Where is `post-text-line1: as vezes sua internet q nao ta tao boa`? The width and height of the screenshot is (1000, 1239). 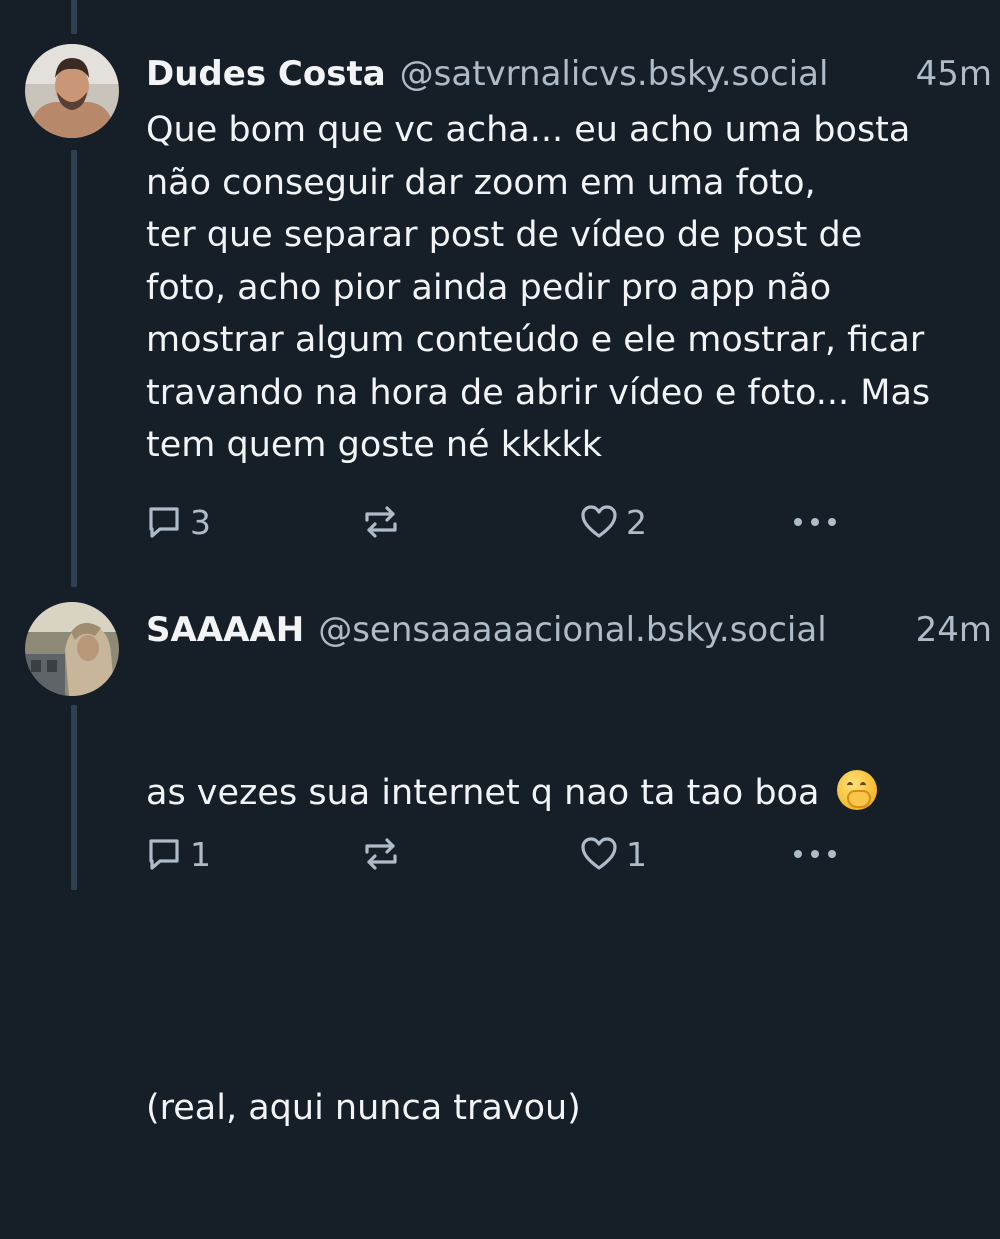 post-text-line1: as vezes sua internet q nao ta tao boa is located at coordinates (483, 793).